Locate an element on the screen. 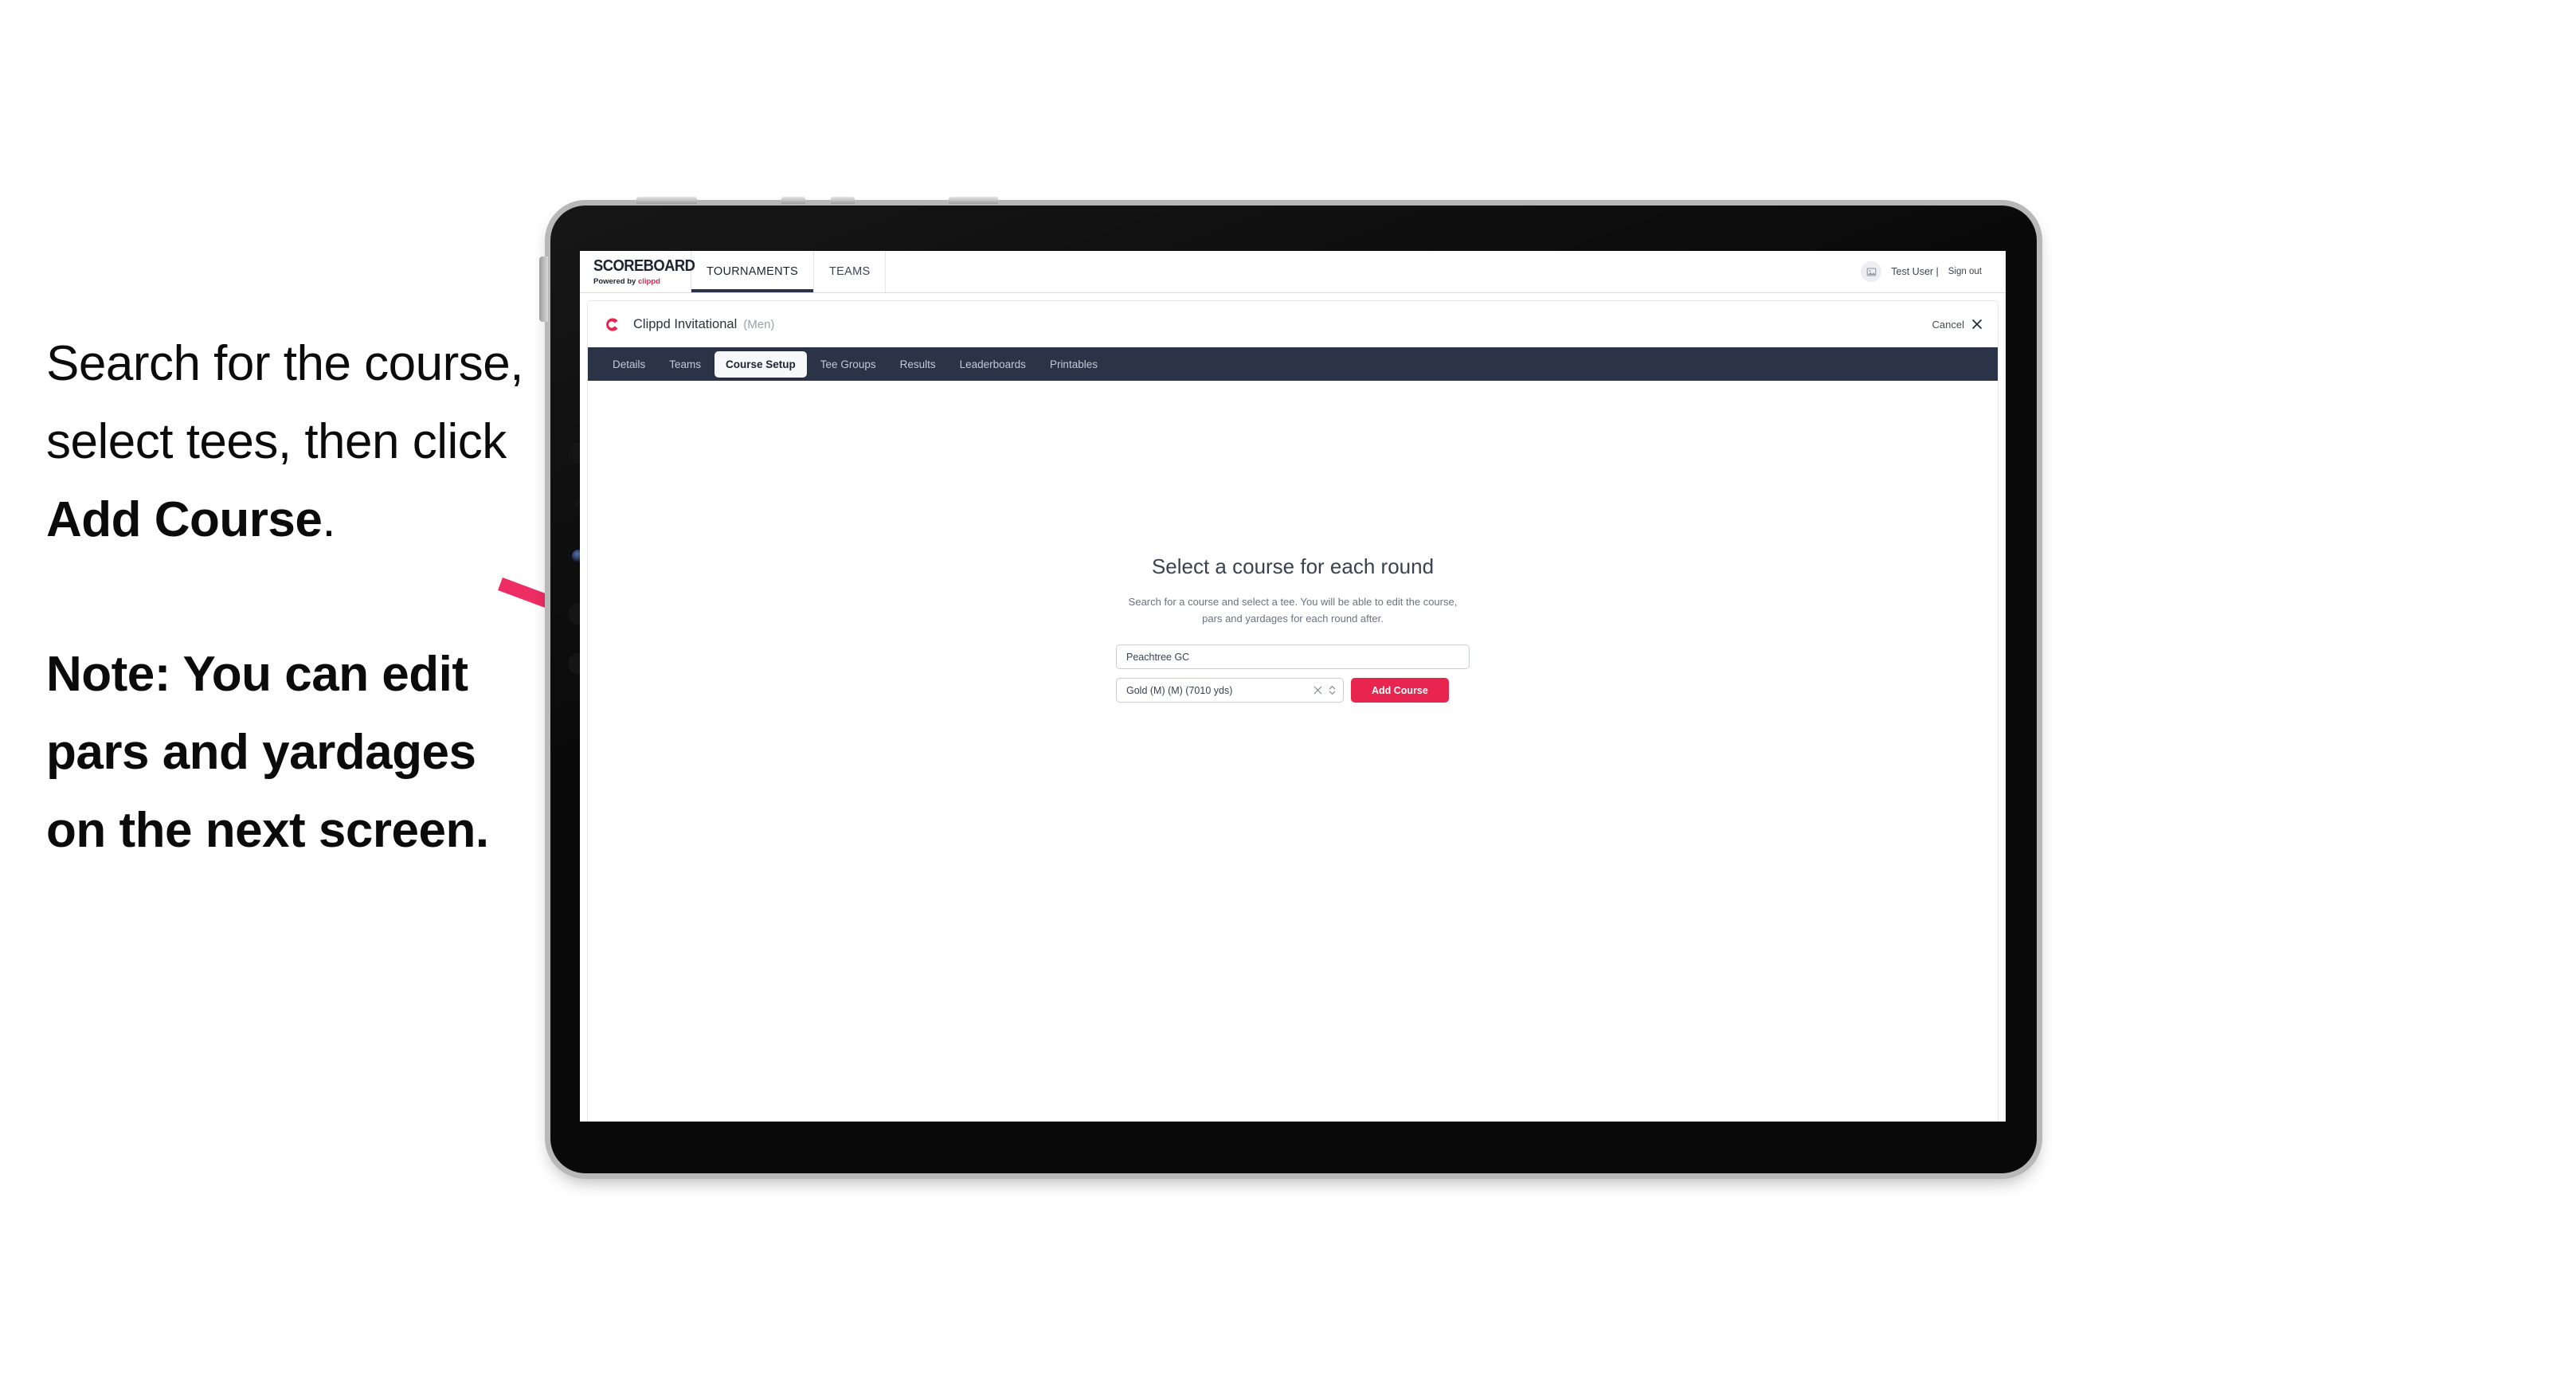  image-placeholder-icon is located at coordinates (1871, 272).